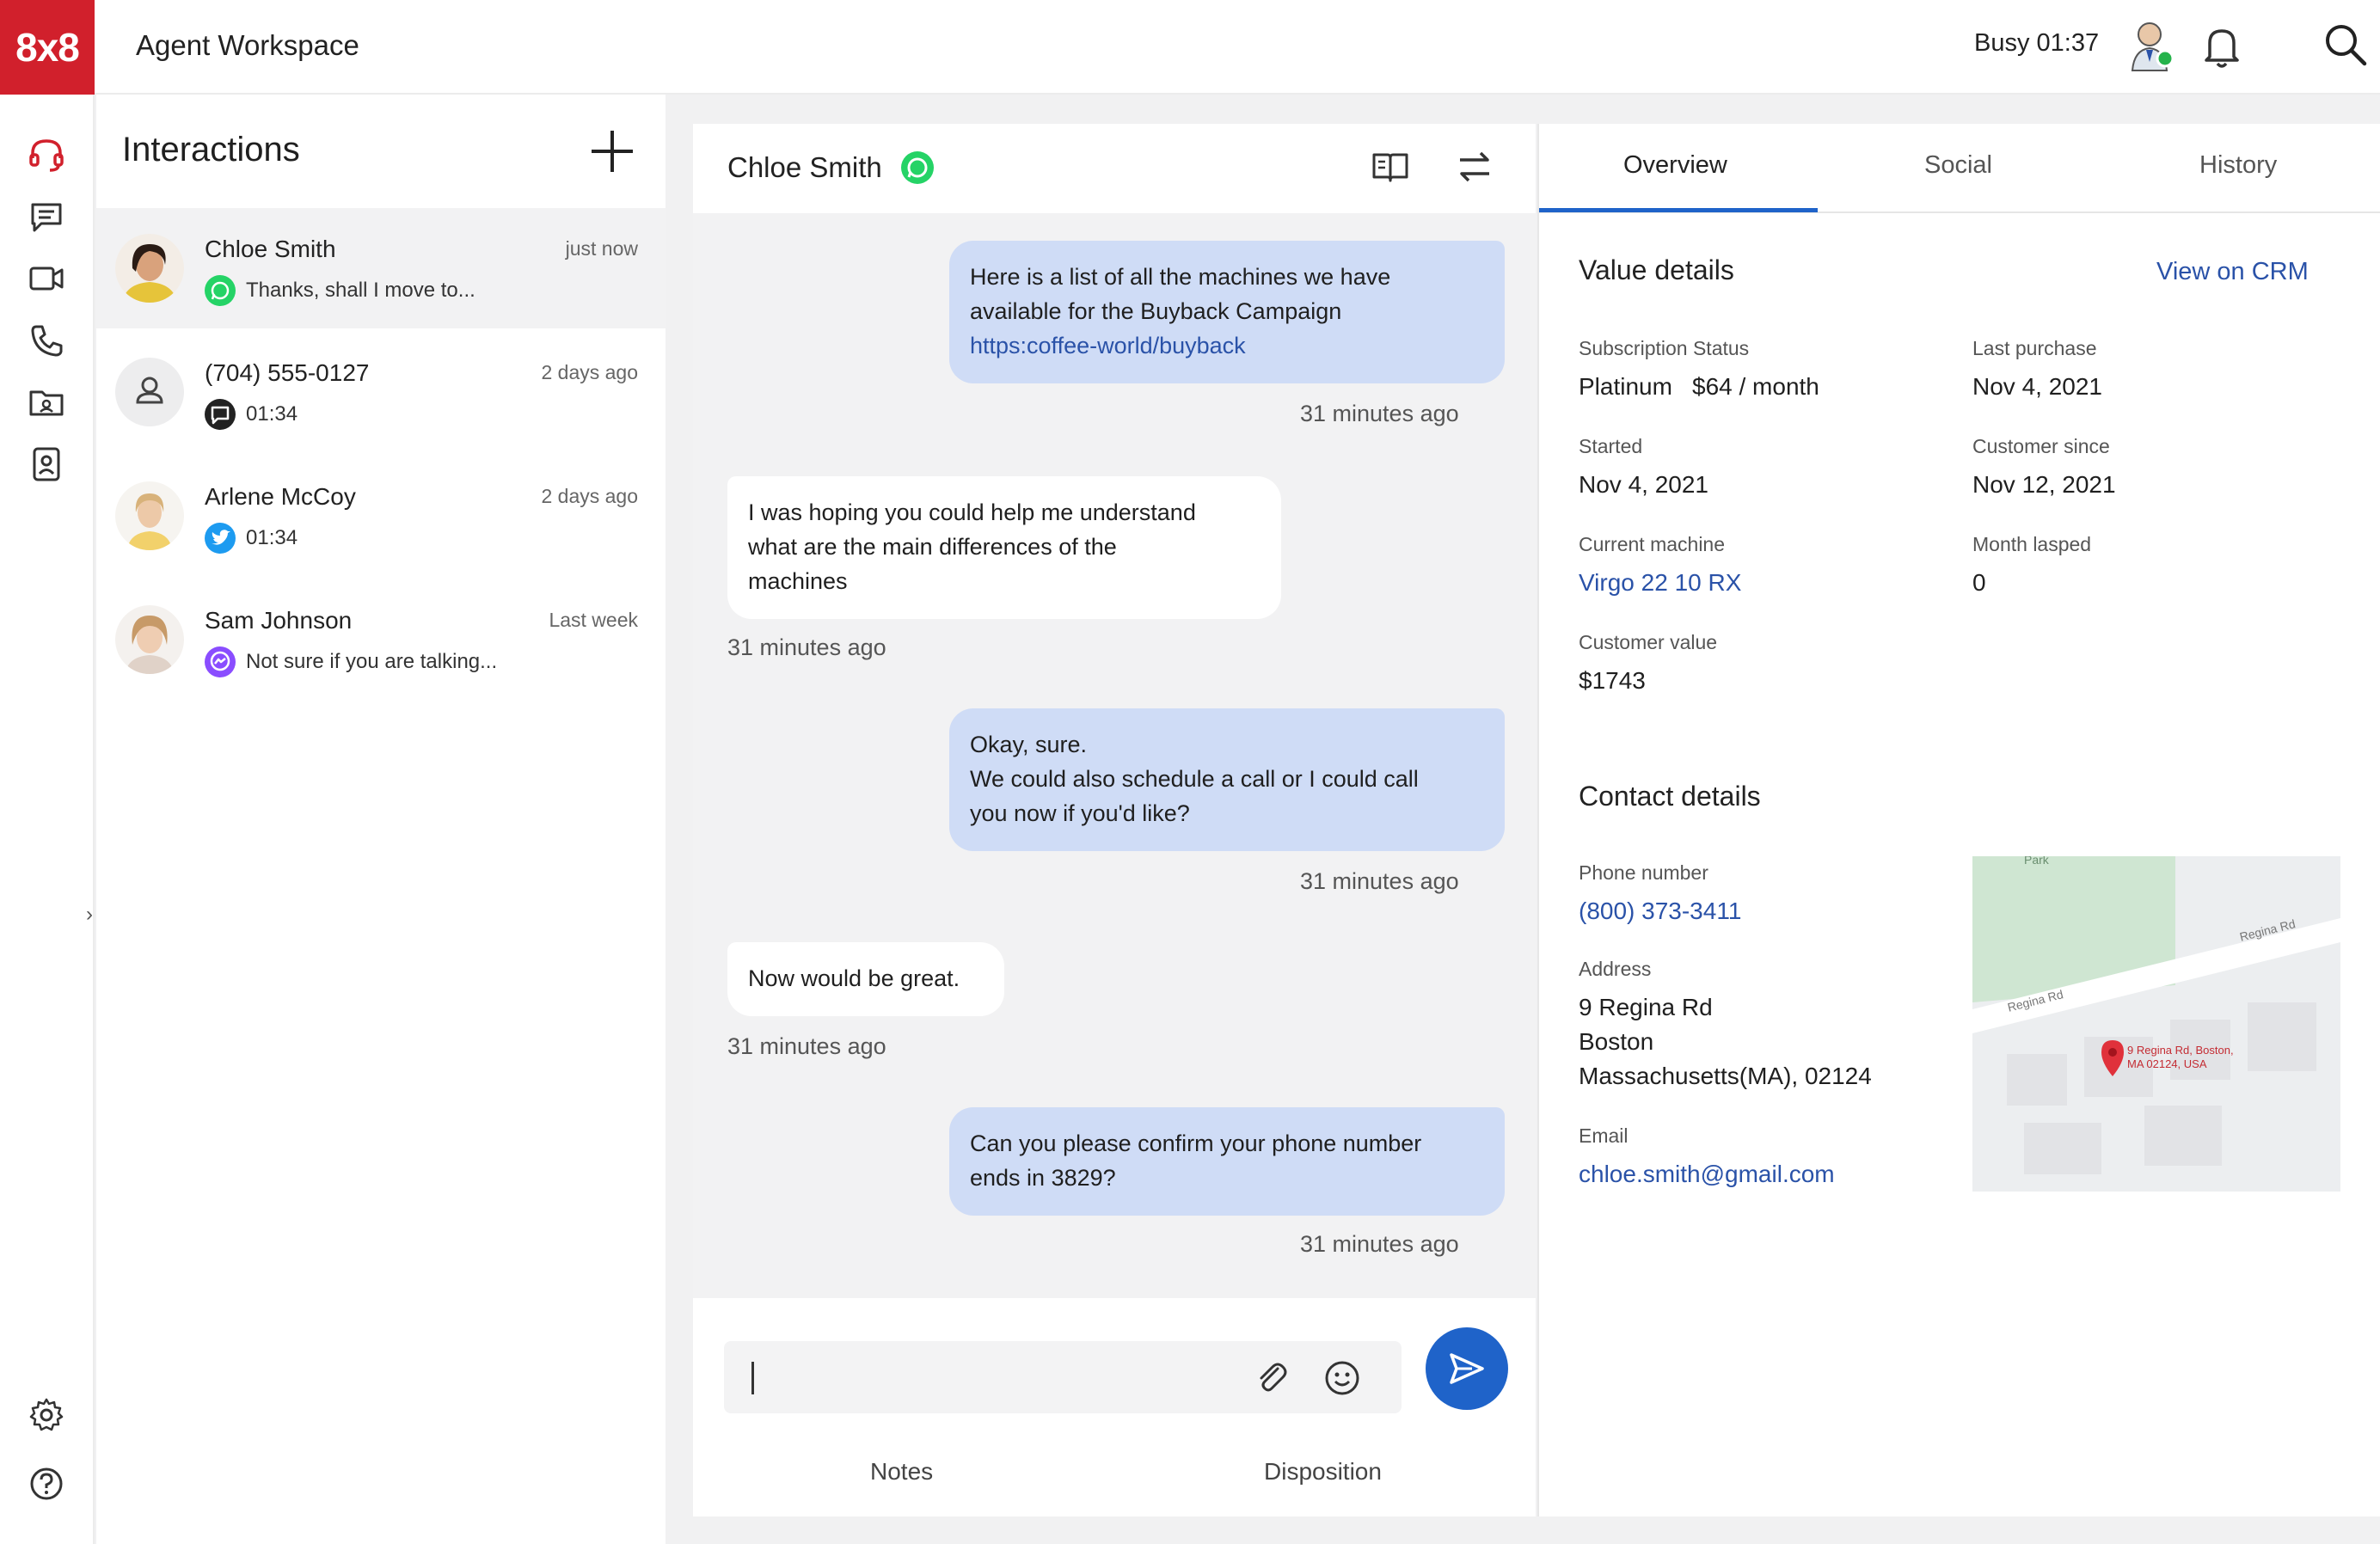  What do you see at coordinates (2032, 544) in the screenshot?
I see `month-lapsed-label: Month lasped` at bounding box center [2032, 544].